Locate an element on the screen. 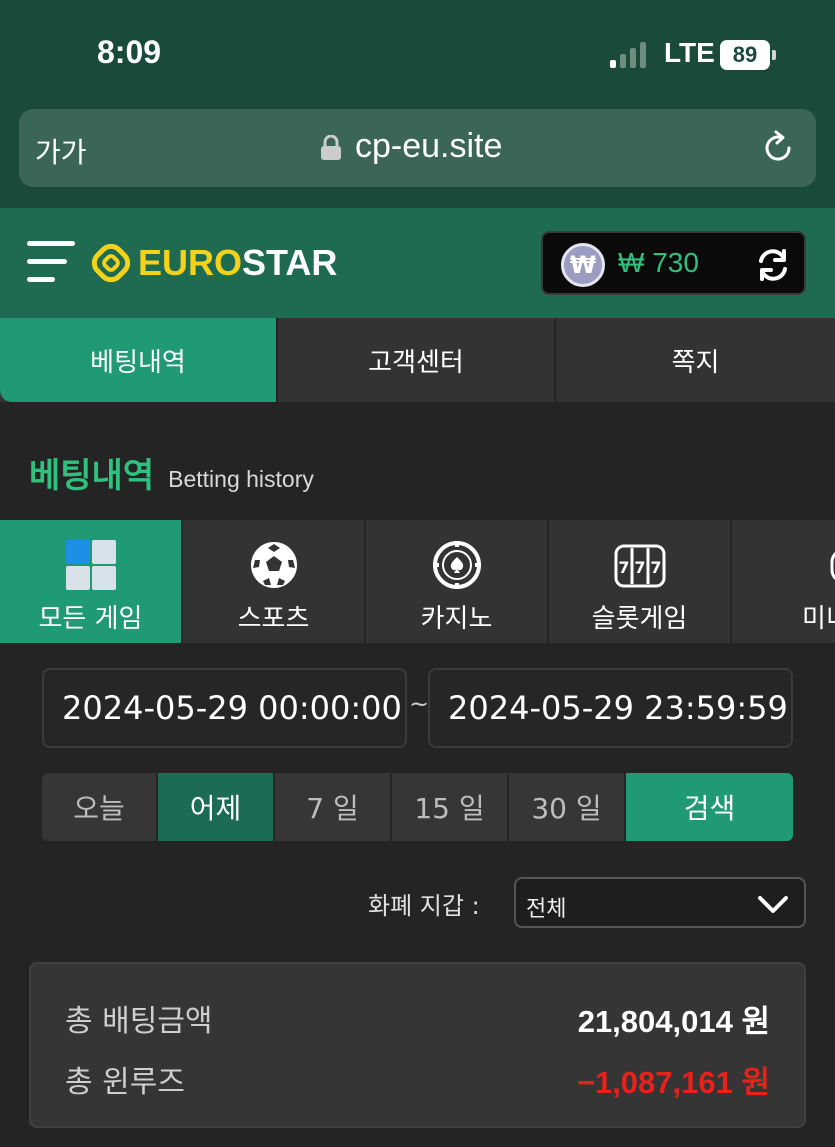 This screenshot has width=835, height=1147. total-winloss-label: 총 윈루즈 is located at coordinates (125, 1082).